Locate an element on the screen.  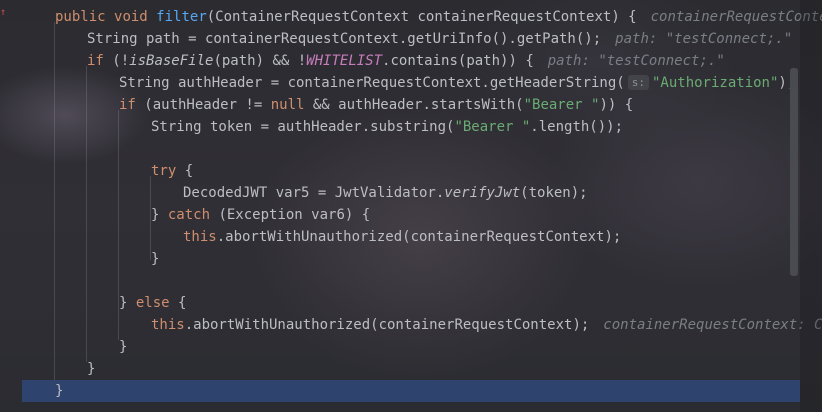
code-line-18-current: } is located at coordinates (411, 391).